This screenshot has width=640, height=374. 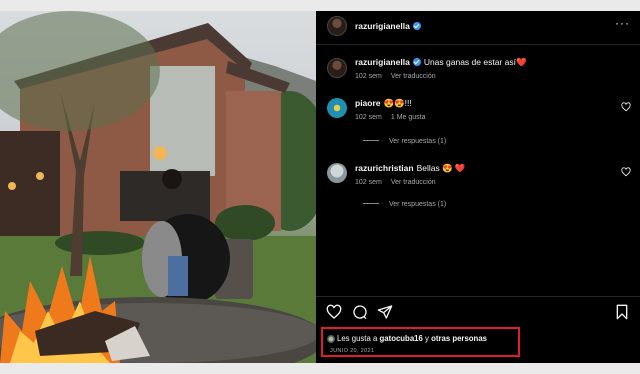 I want to click on caption-avatar, so click(x=337, y=68).